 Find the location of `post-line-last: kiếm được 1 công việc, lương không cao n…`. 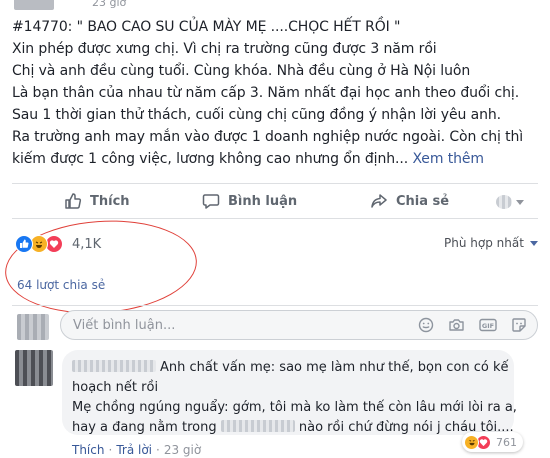

post-line-last: kiếm được 1 công việc, lương không cao n… is located at coordinates (277, 159).